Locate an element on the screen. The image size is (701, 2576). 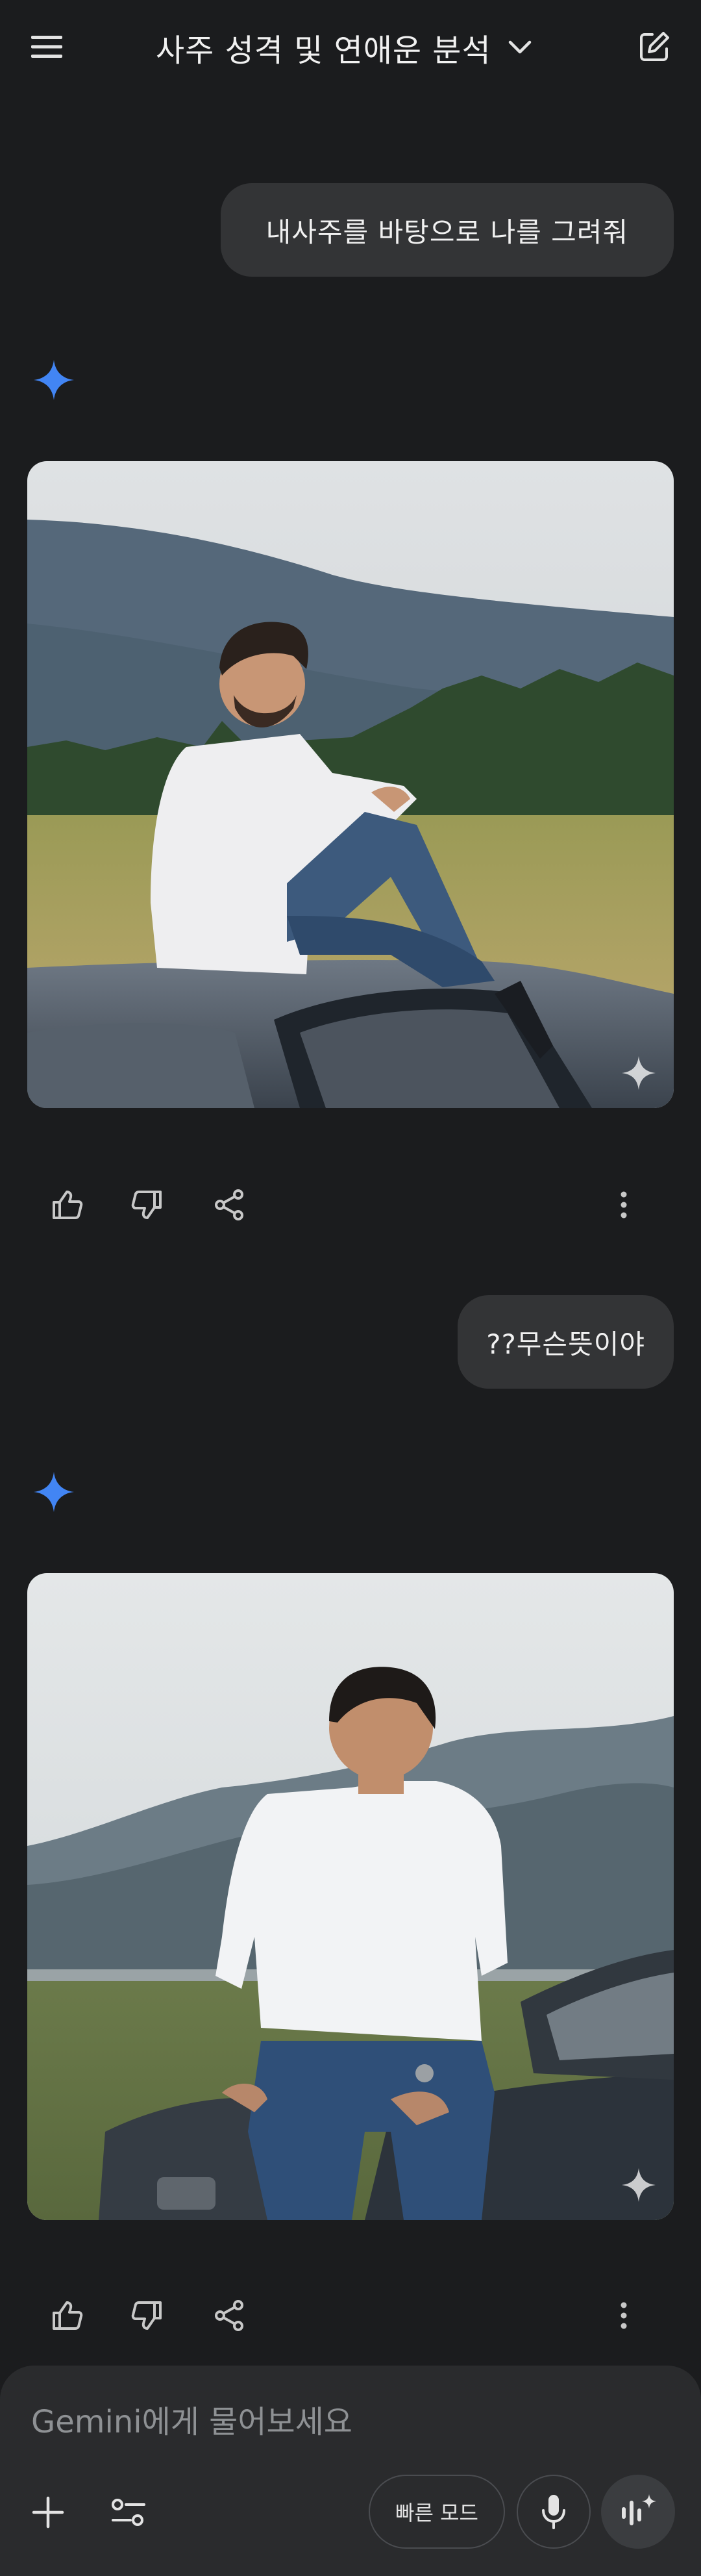
conversation-title: 사주 성격 및 연애운 분석 is located at coordinates (323, 50).